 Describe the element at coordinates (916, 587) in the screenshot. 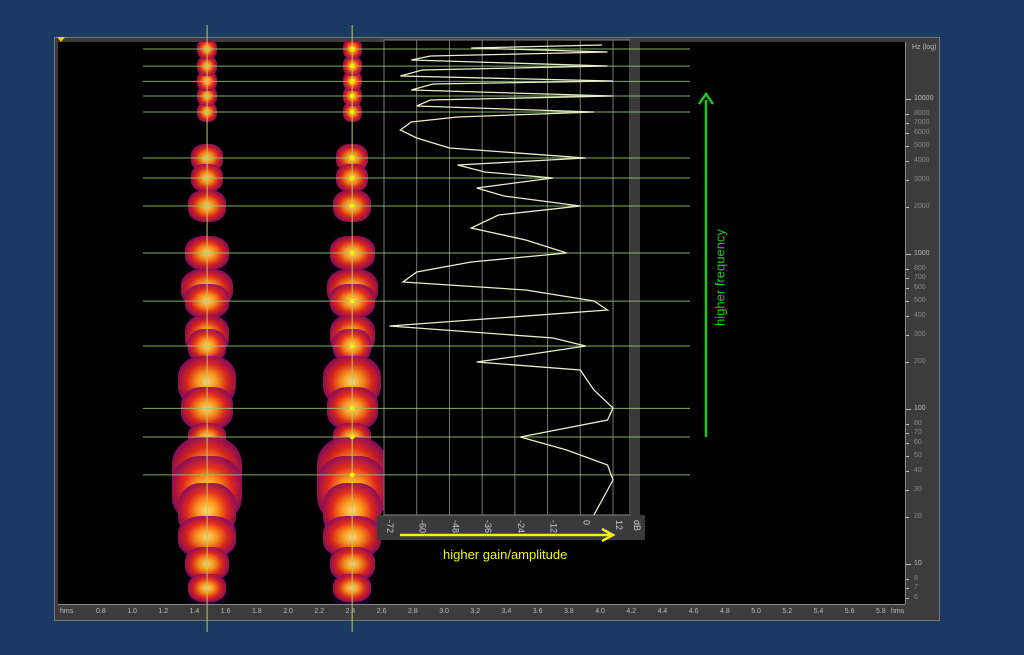

I see `frequency-tick-label: 7` at that location.